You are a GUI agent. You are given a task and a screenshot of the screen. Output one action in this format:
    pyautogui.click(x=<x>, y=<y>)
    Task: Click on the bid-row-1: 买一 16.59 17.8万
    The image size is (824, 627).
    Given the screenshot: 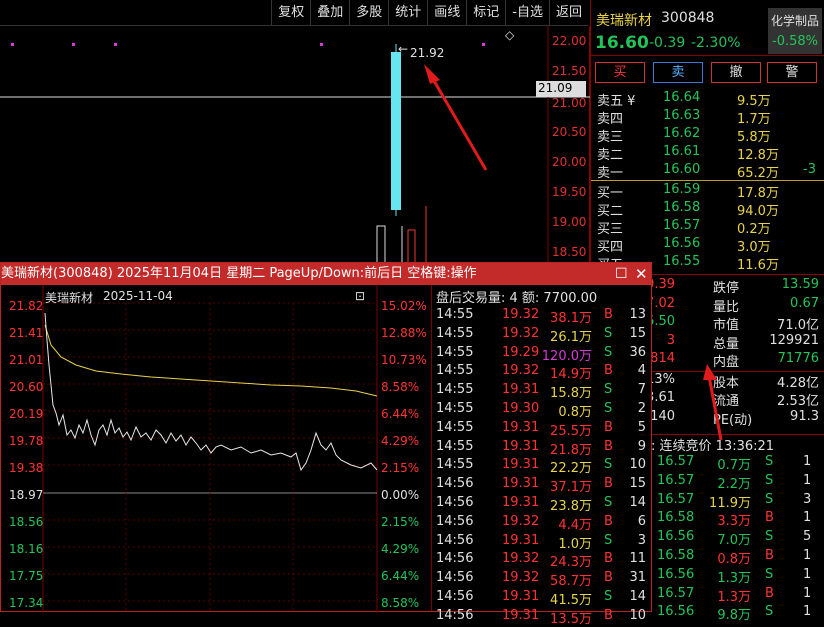 What is the action you would take?
    pyautogui.click(x=688, y=191)
    